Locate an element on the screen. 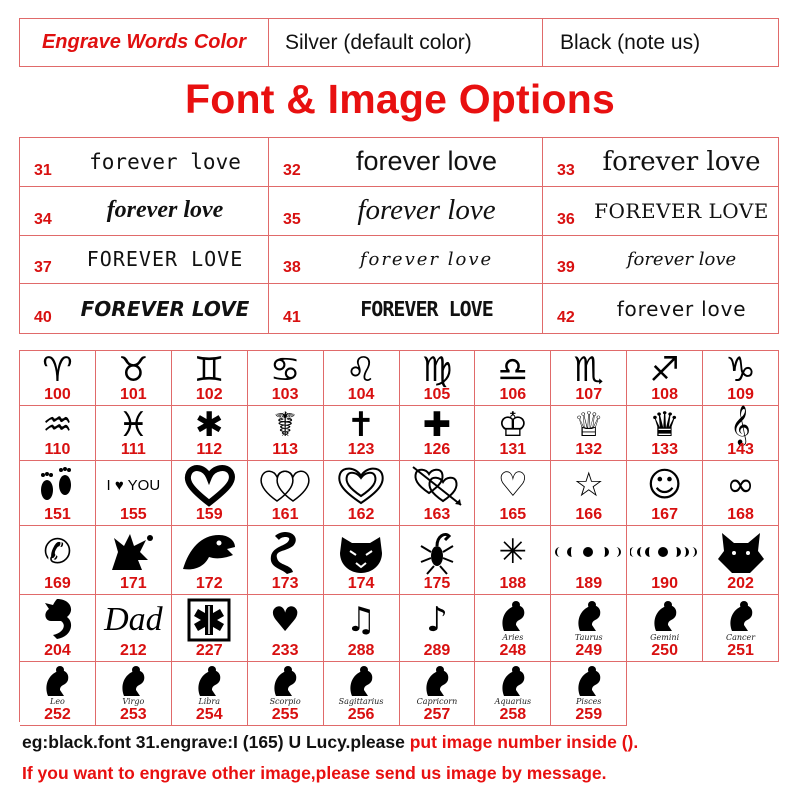  image-option-151: 151 is located at coordinates (58, 493).